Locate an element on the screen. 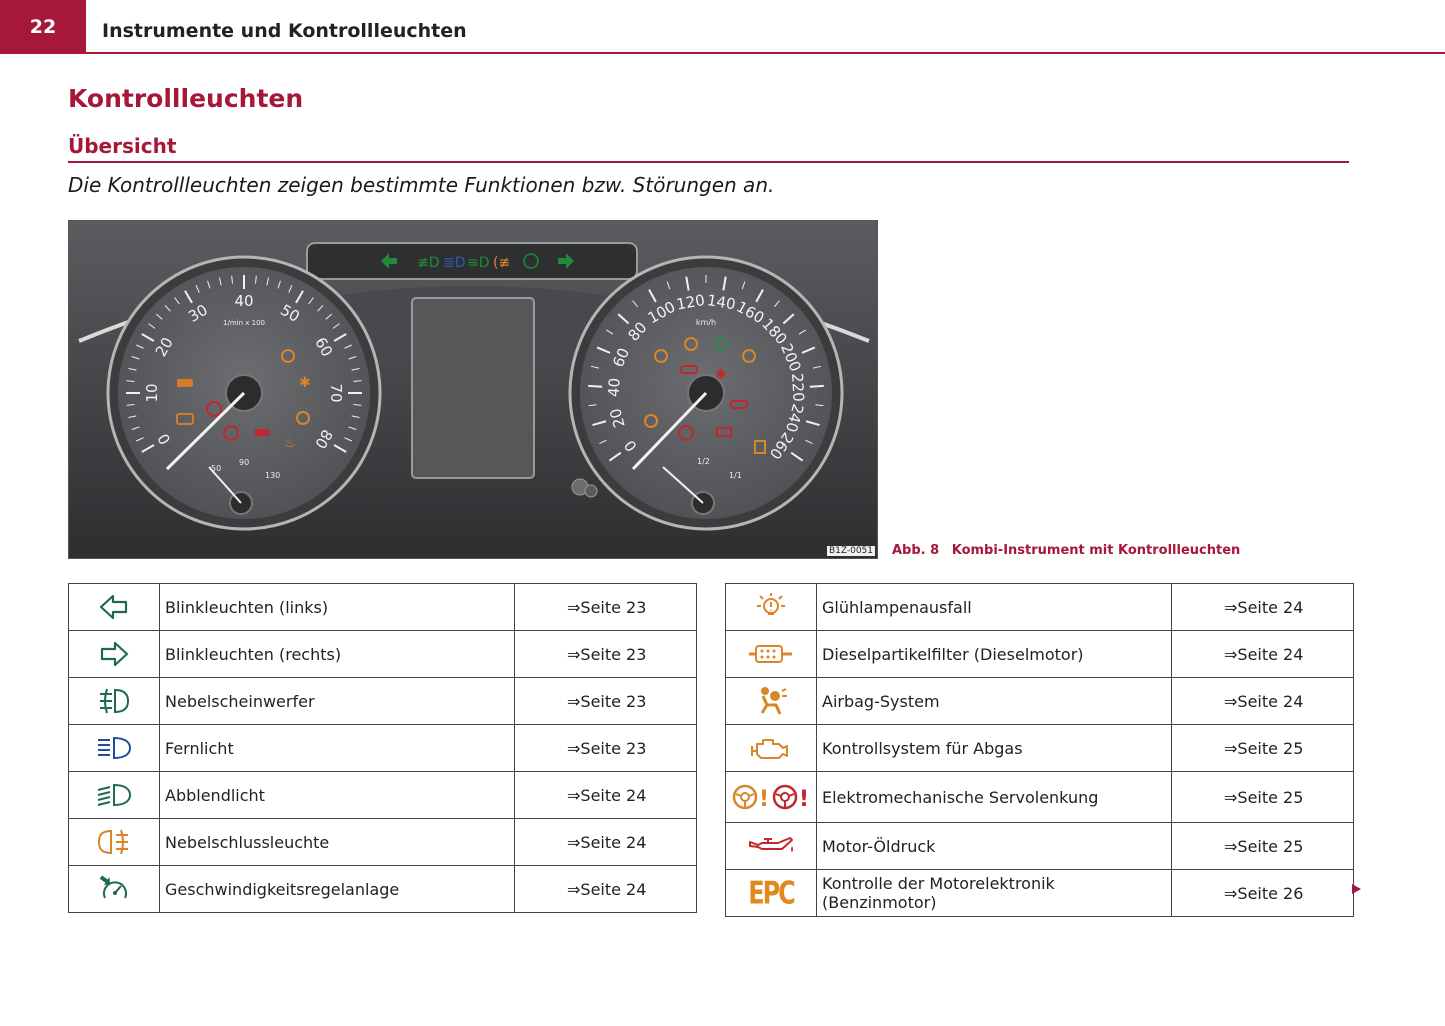 The width and height of the screenshot is (1445, 1026). page-number: 22 is located at coordinates (43, 27).